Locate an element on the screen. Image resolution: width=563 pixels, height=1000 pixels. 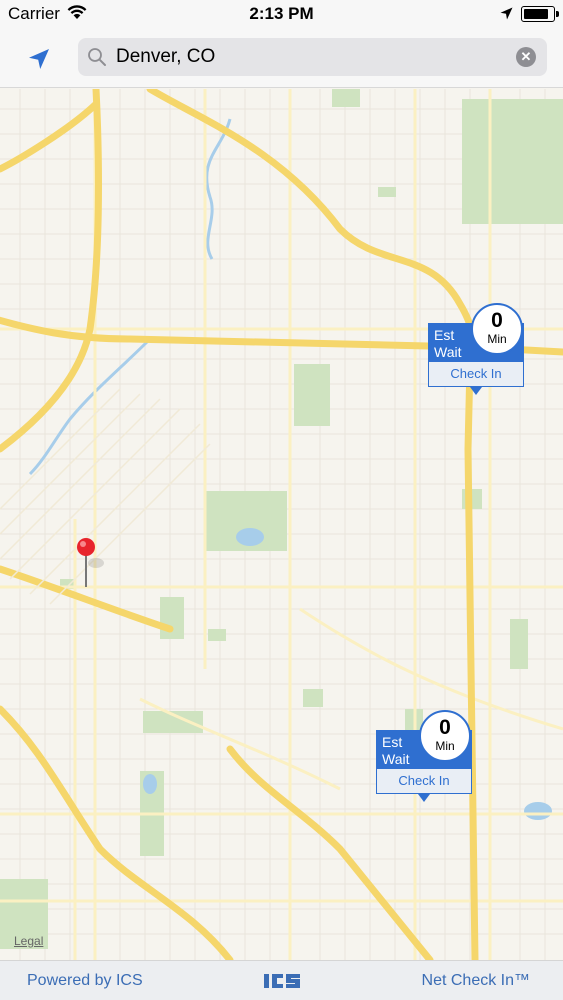
footer-bar: Powered by ICS Net Check In™ is located at coordinates (281, 980).